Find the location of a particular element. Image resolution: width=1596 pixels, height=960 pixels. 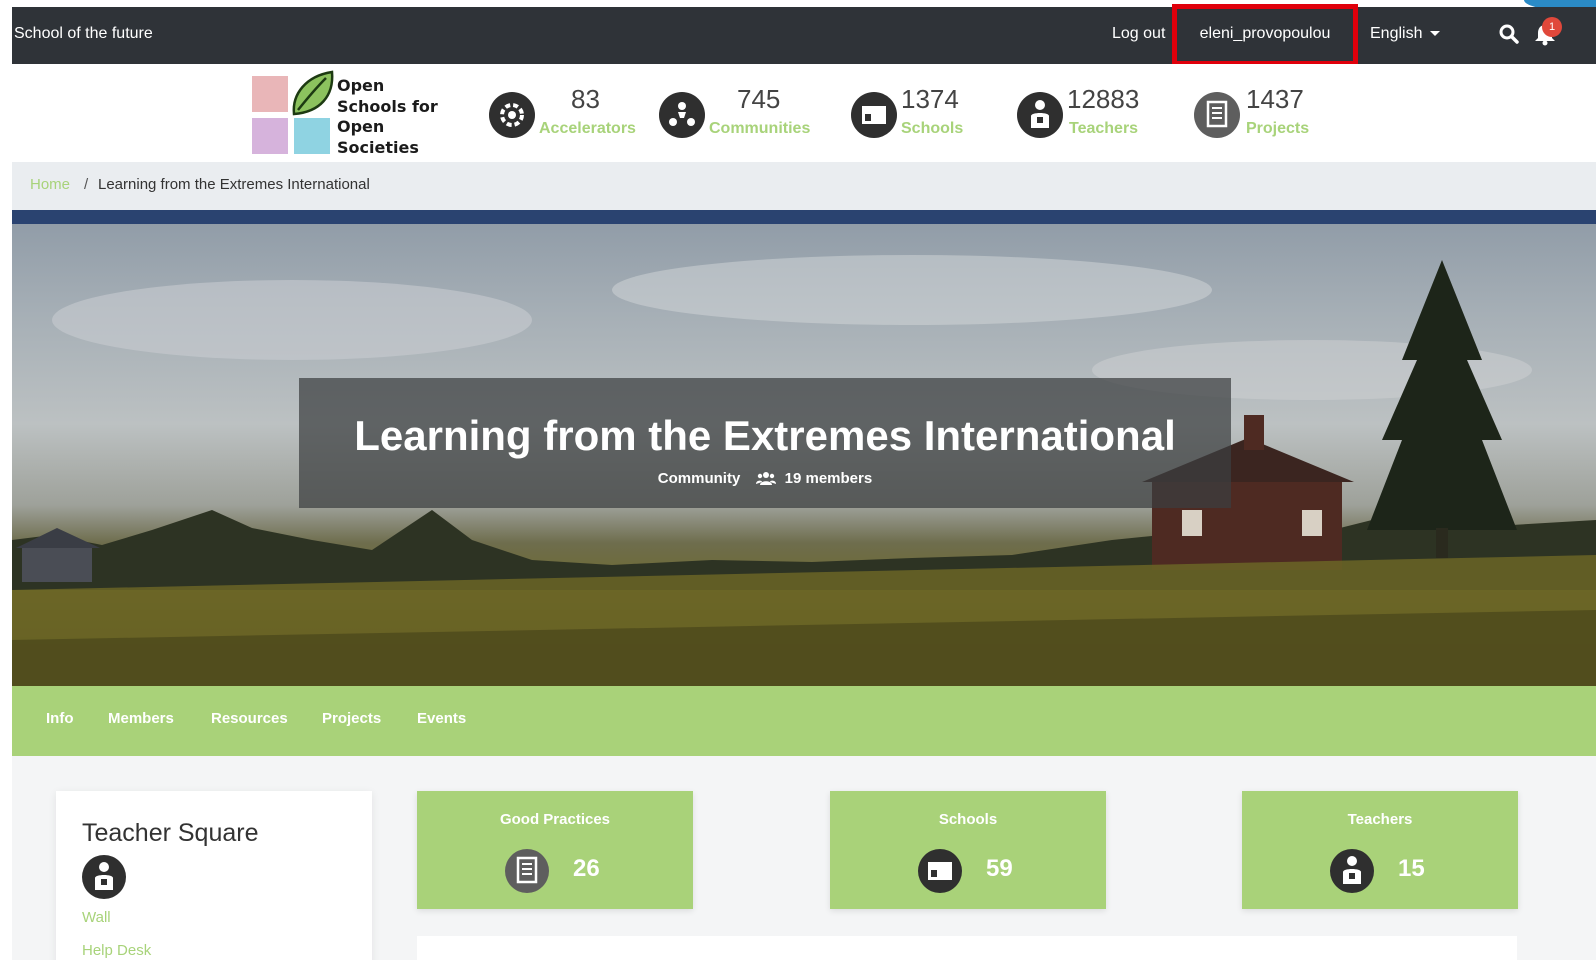

tab-members: Members is located at coordinates (141, 718).